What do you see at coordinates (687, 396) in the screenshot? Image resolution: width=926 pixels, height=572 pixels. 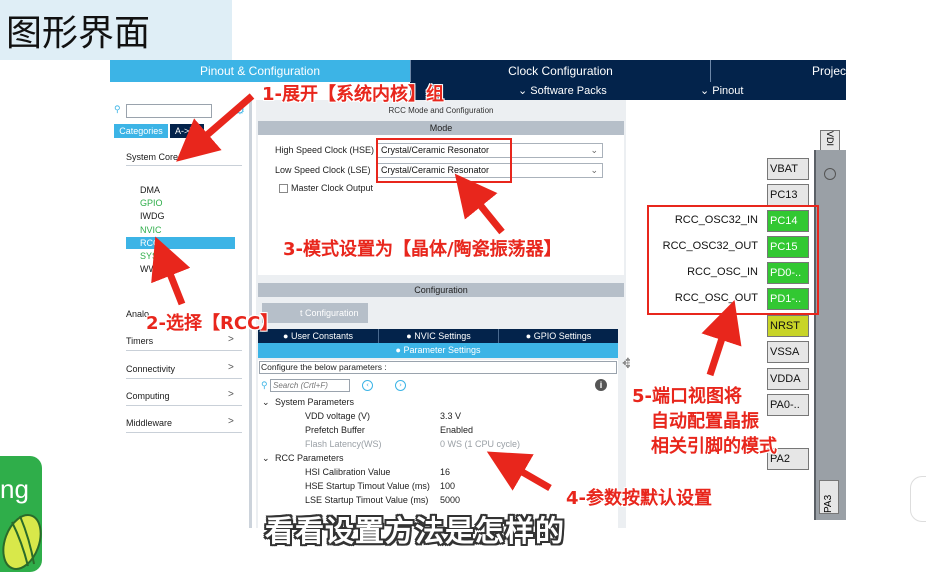 I see `annotation-step5-line1: 5-端口视图将` at bounding box center [687, 396].